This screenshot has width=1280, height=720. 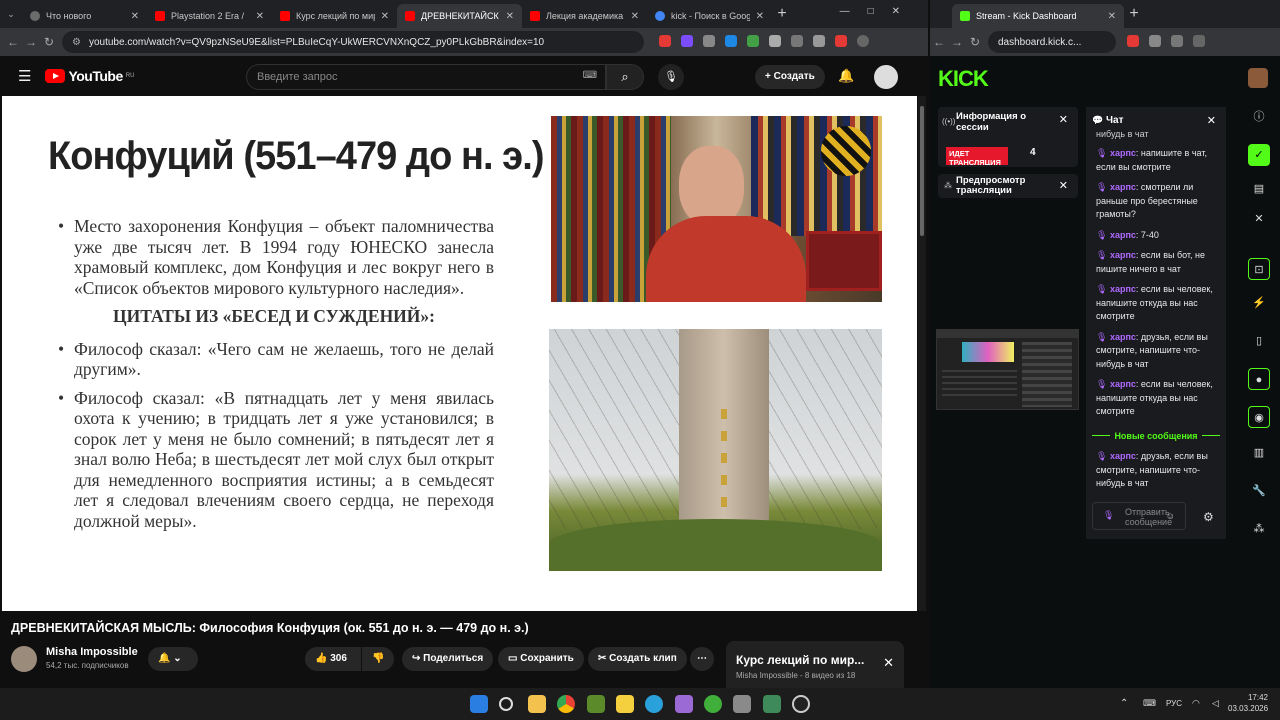 What do you see at coordinates (1259, 417) in the screenshot?
I see `broadcast-rail-icon: ◉` at bounding box center [1259, 417].